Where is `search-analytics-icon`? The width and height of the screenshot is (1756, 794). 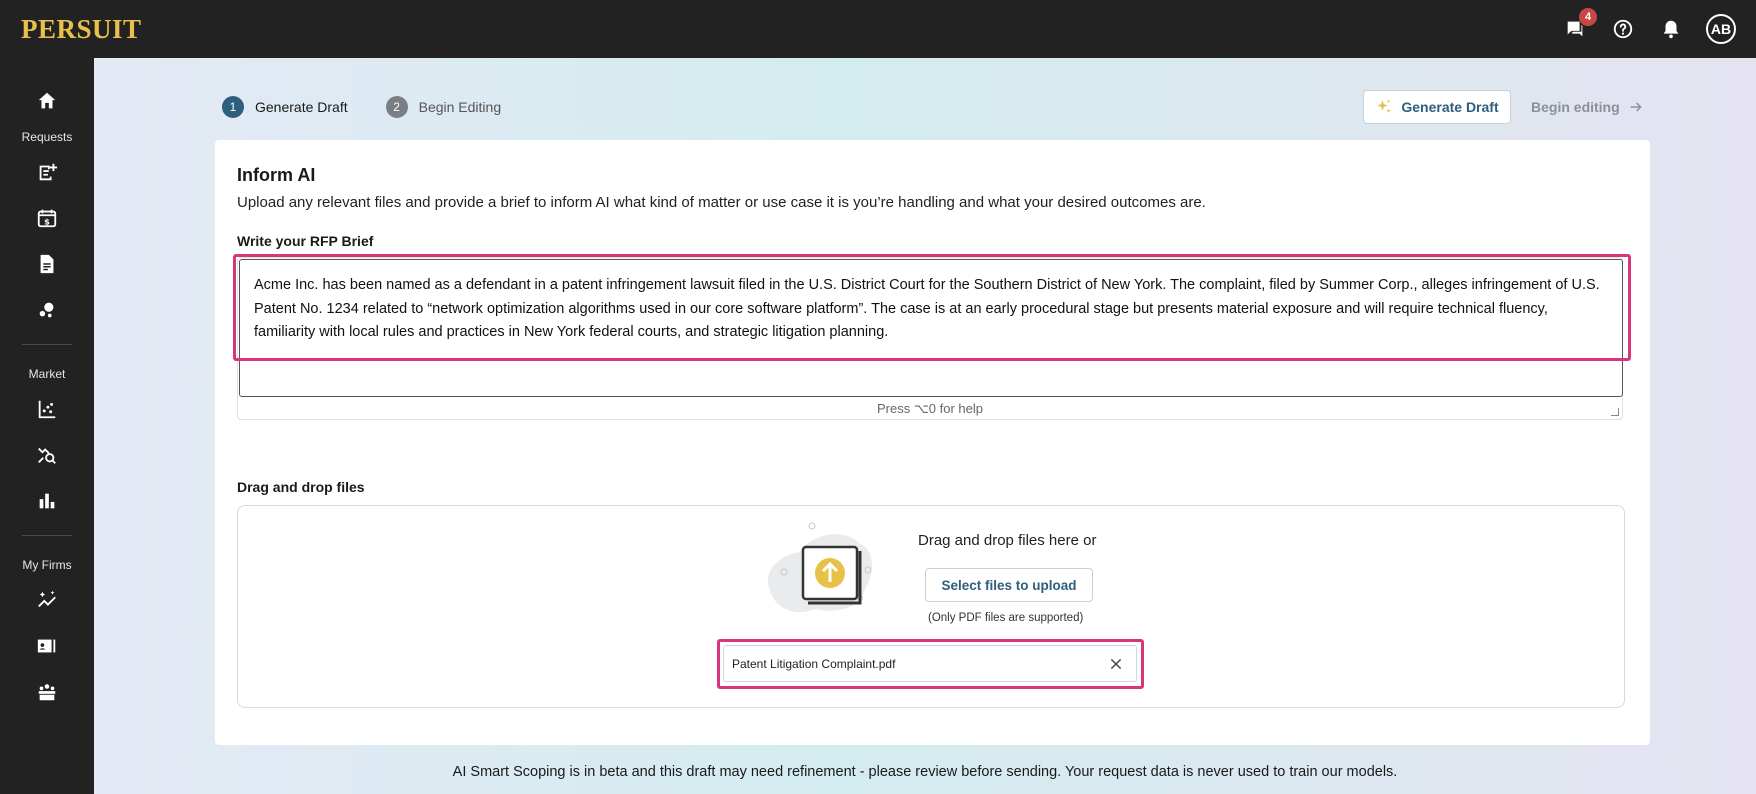
search-analytics-icon is located at coordinates (47, 455).